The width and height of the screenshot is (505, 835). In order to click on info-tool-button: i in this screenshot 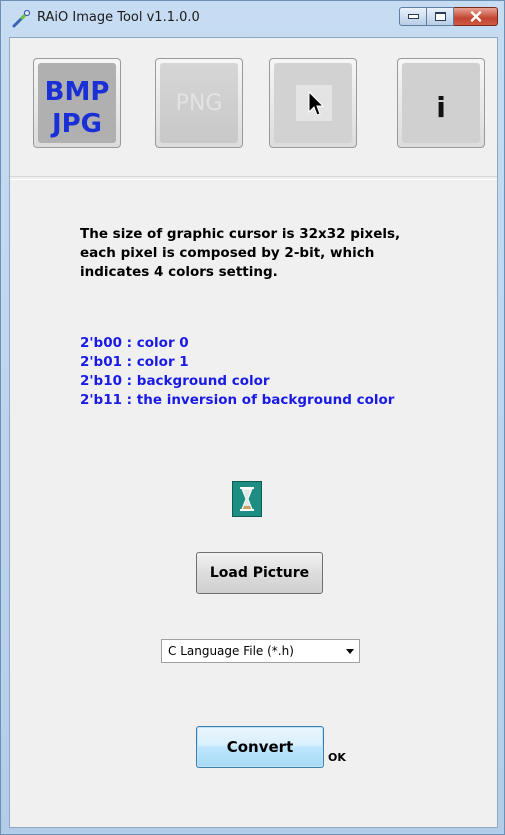, I will do `click(441, 103)`.